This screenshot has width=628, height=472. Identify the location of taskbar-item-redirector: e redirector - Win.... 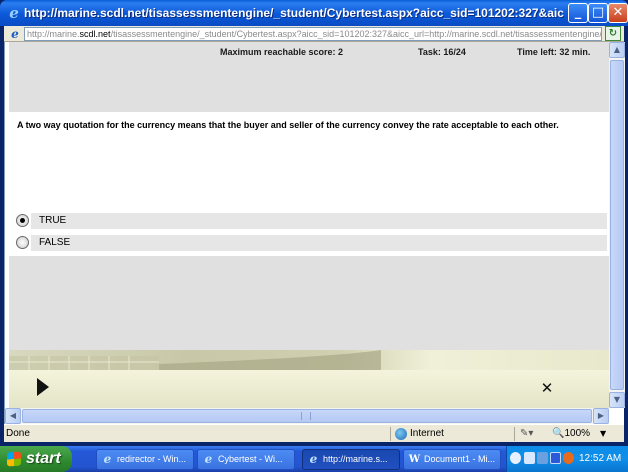
(145, 459).